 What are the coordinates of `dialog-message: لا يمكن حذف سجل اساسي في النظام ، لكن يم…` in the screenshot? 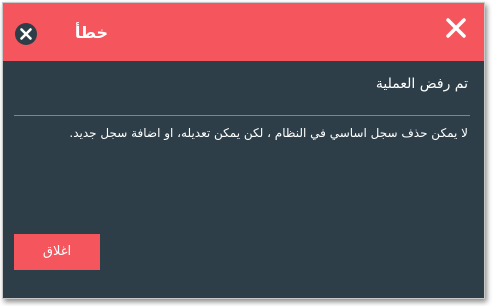 It's located at (268, 133).